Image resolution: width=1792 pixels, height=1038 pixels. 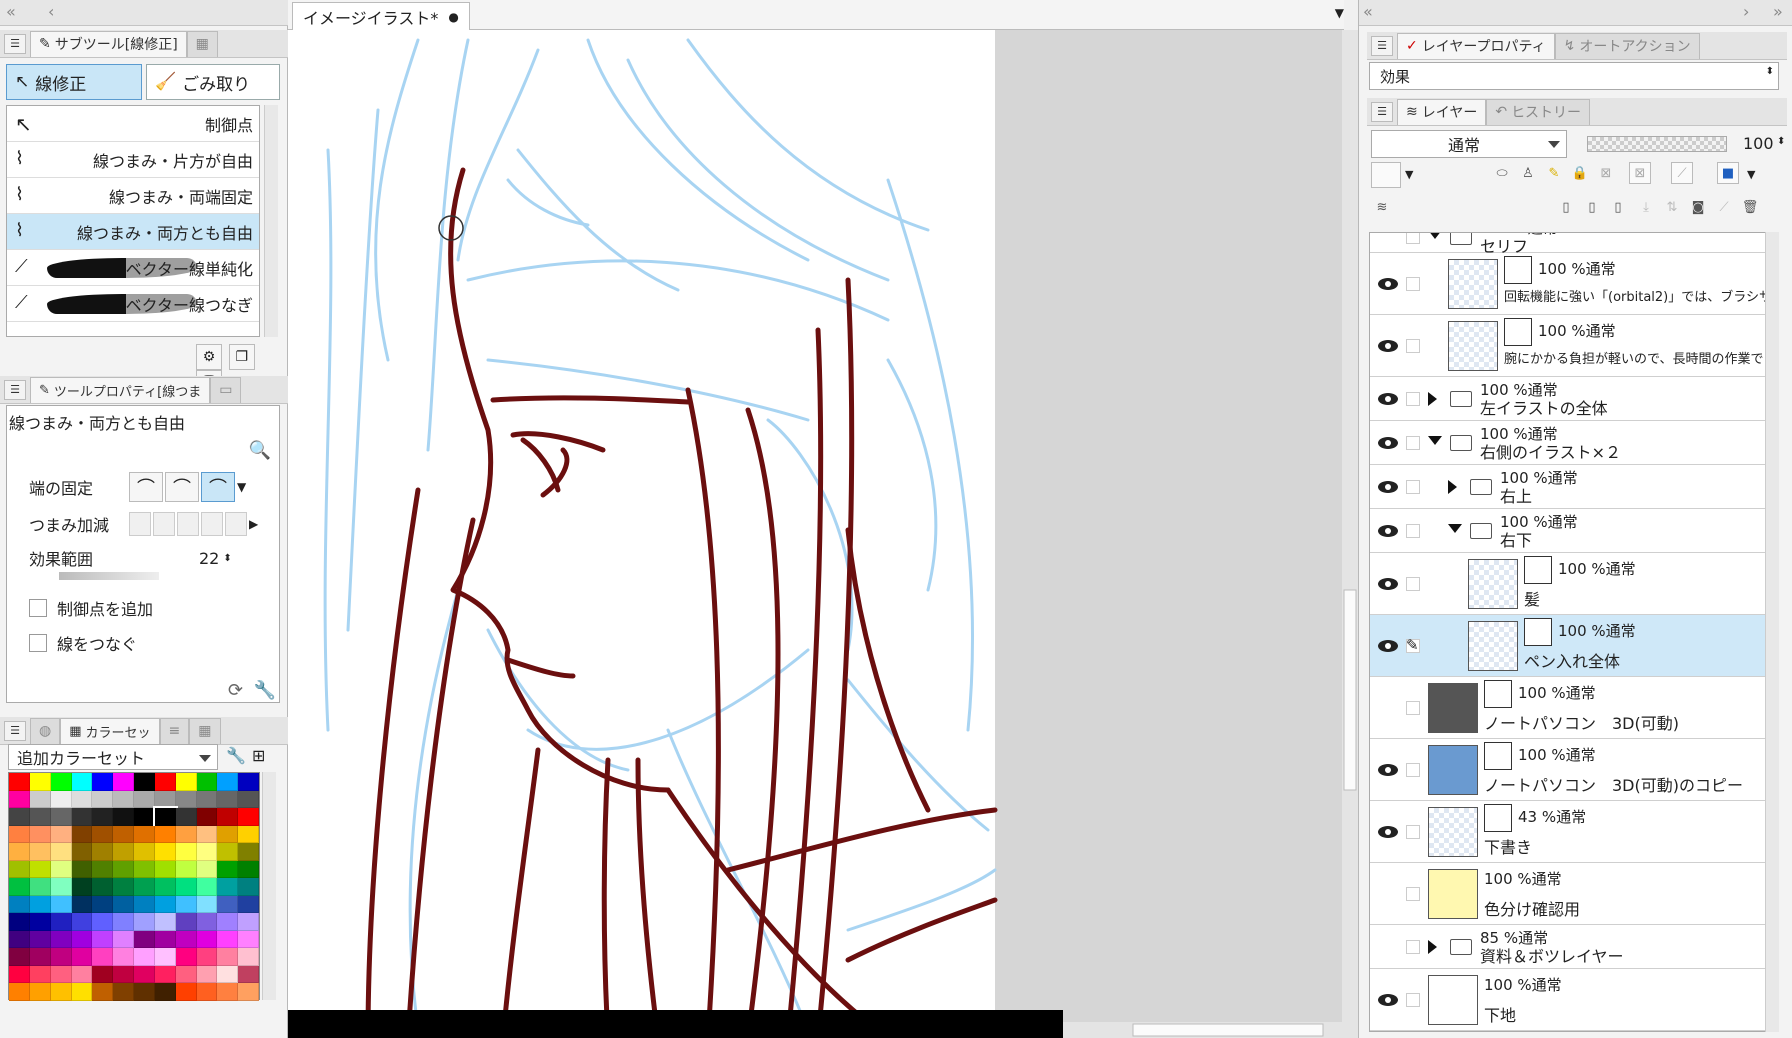 What do you see at coordinates (38, 608) in the screenshot?
I see `add-ctrl-checkbox` at bounding box center [38, 608].